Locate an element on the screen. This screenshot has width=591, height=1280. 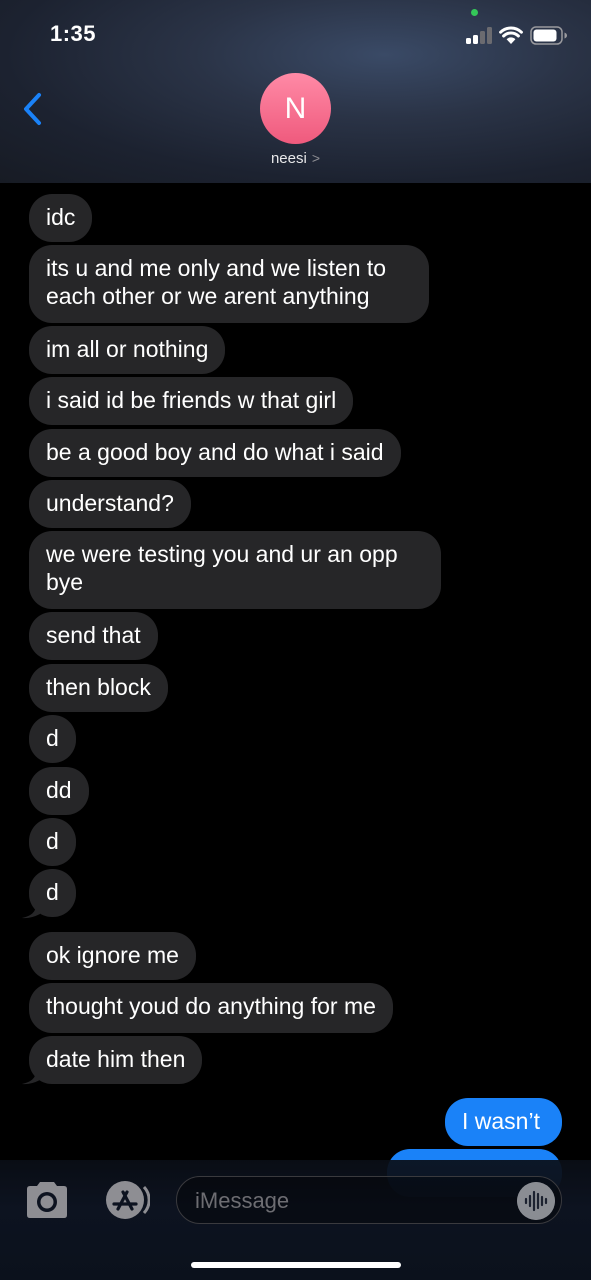
cellular-signal-icon is located at coordinates (479, 35).